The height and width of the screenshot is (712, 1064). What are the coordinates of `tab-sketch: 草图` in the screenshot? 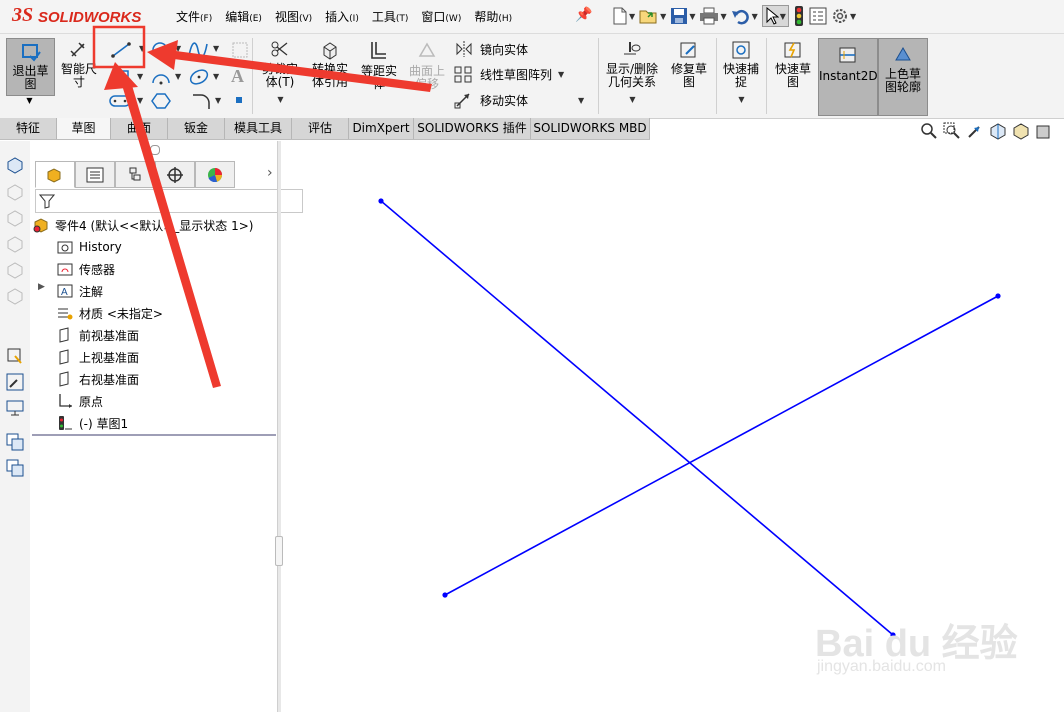 It's located at (84, 128).